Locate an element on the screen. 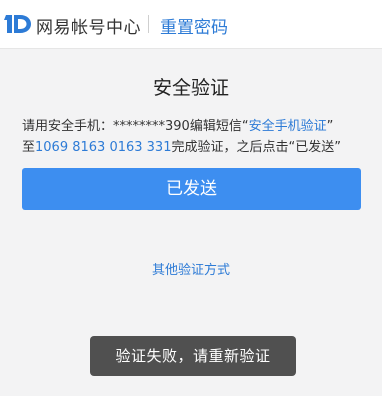 The width and height of the screenshot is (382, 396). sms-content: 安全手机验证 is located at coordinates (287, 126).